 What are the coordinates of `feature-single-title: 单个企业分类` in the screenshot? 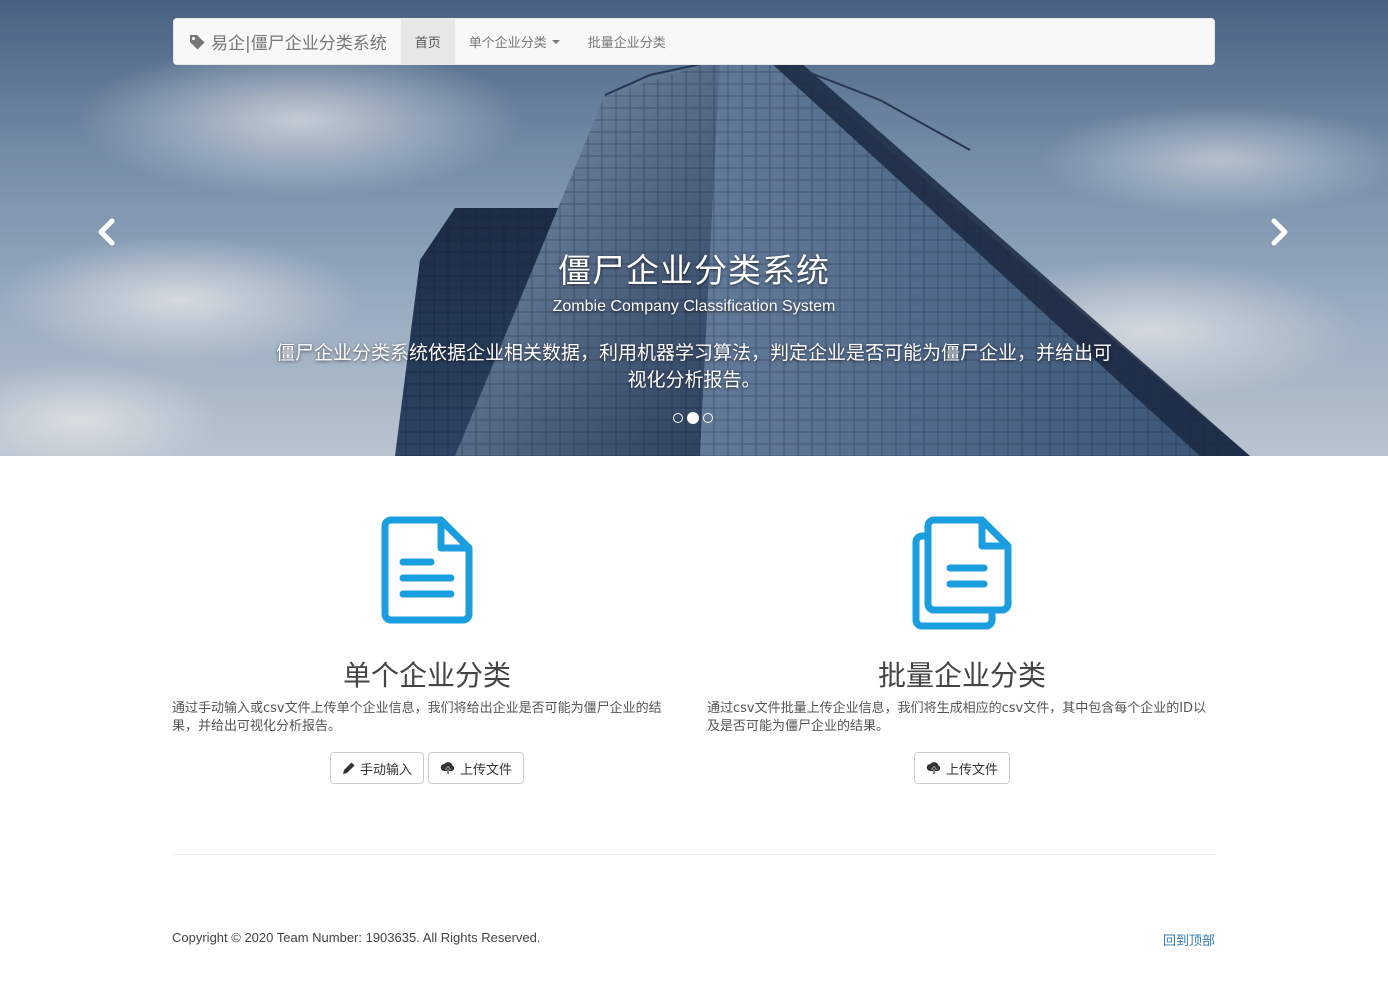 It's located at (426, 675).